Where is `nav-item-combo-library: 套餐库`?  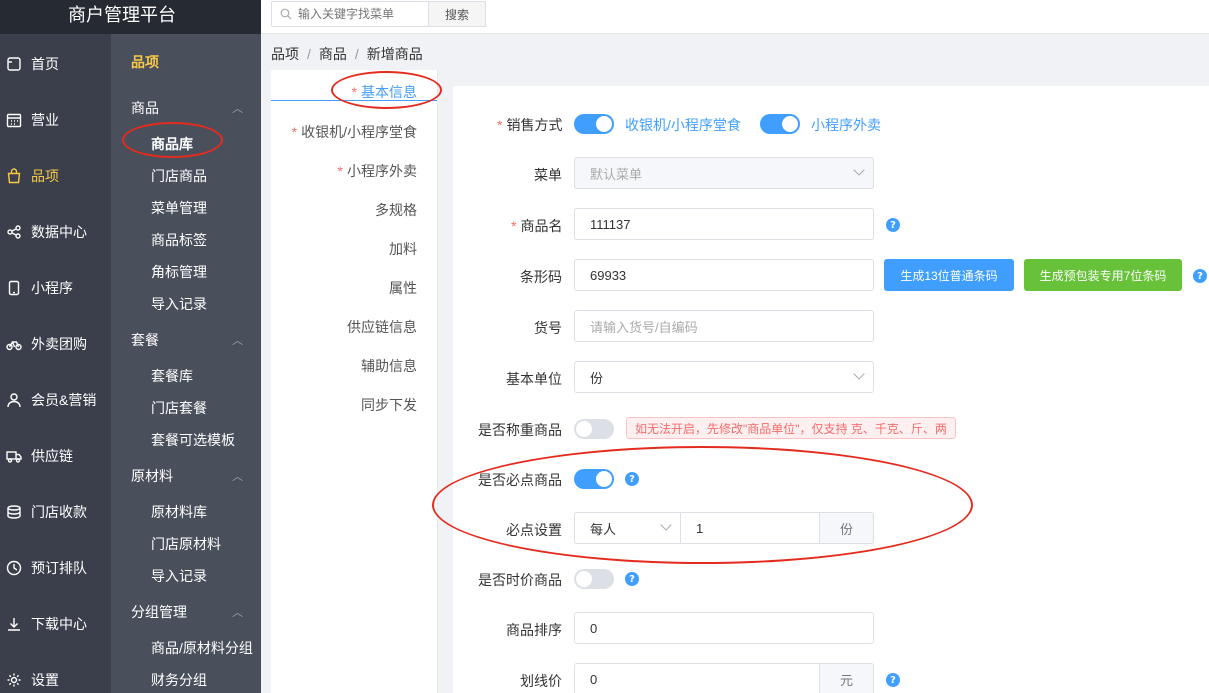 nav-item-combo-library: 套餐库 is located at coordinates (172, 376).